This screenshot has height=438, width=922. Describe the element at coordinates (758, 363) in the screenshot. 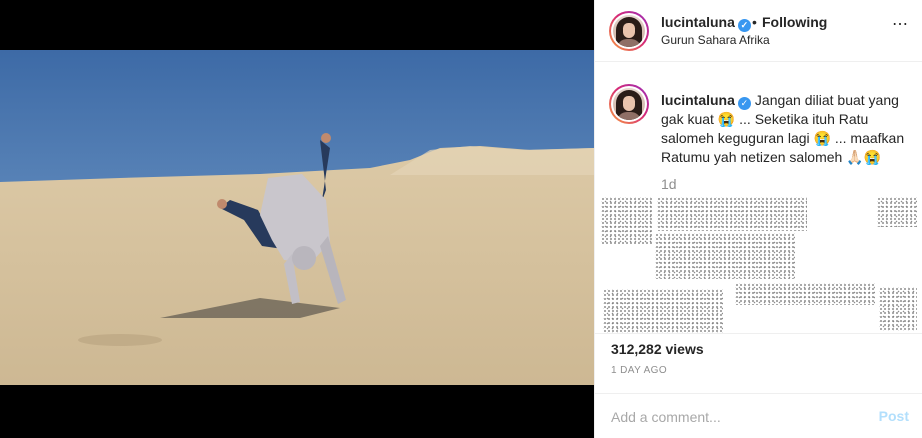

I see `post-stats: 312,282 views 1 DAY AGO` at that location.